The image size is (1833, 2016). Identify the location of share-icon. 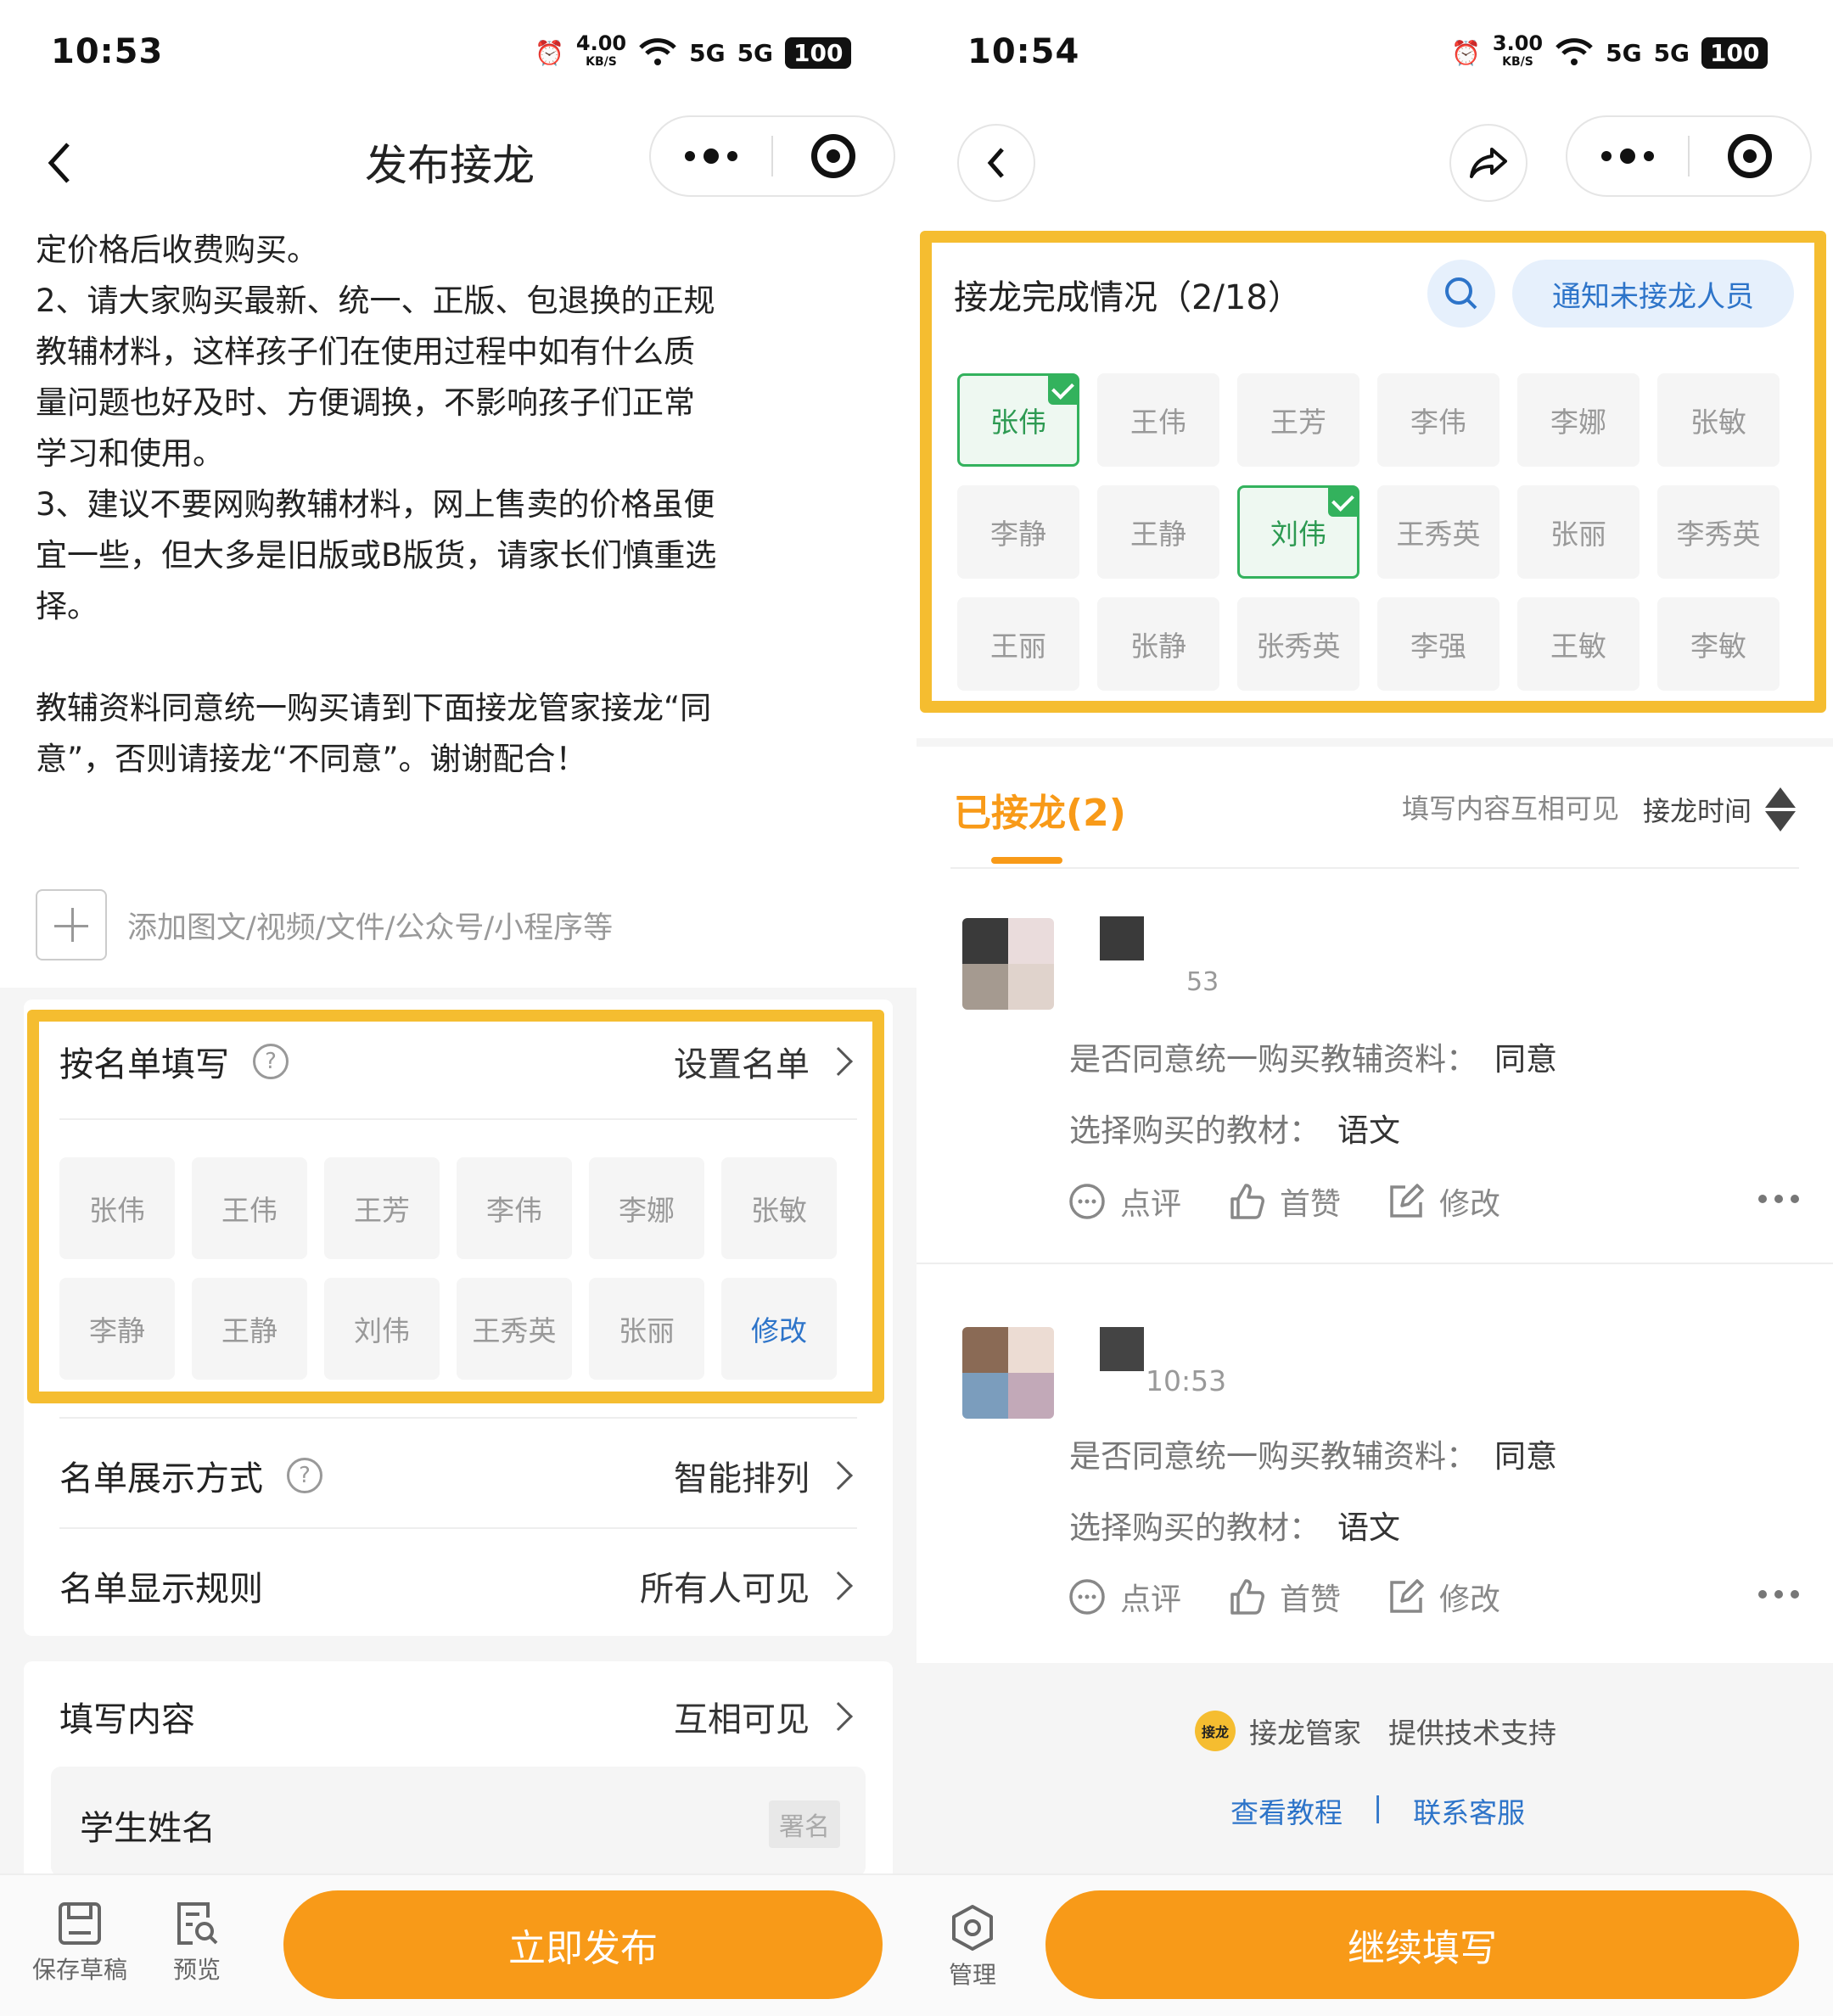
(1488, 163).